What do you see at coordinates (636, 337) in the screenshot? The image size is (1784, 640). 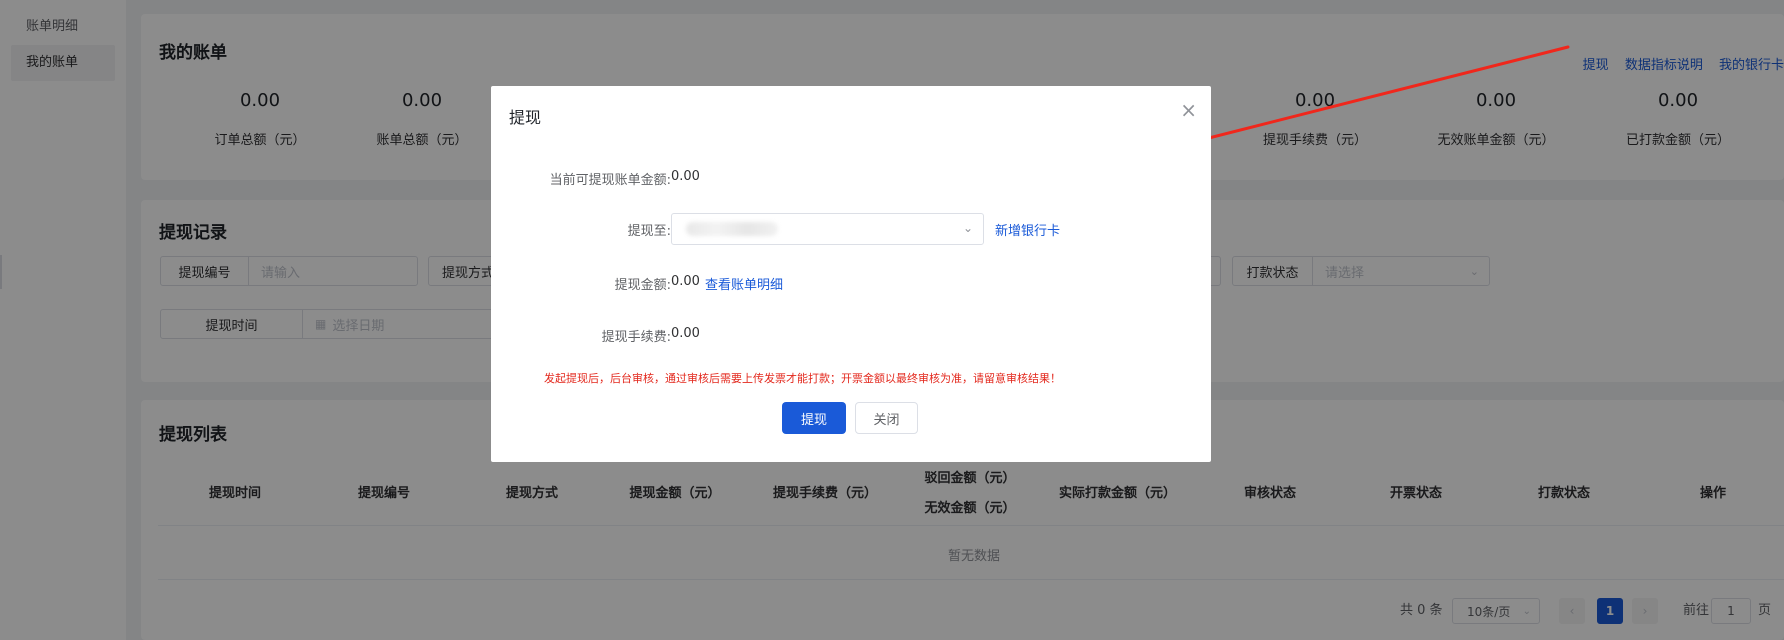 I see `withdraw-fee-label: 提现手续费:` at bounding box center [636, 337].